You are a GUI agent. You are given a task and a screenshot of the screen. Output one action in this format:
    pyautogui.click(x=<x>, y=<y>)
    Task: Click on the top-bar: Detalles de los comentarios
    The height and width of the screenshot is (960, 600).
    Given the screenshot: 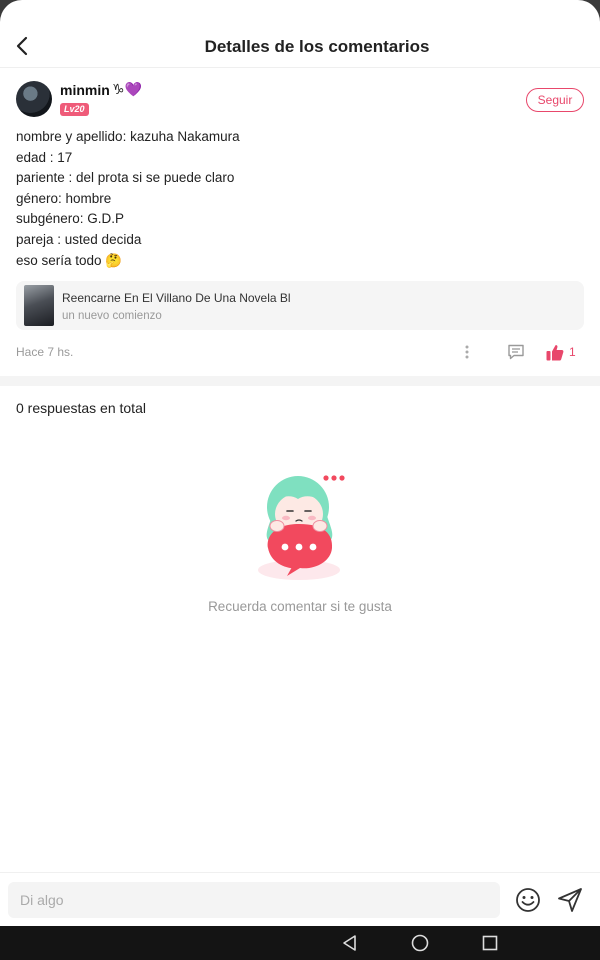 What is the action you would take?
    pyautogui.click(x=300, y=34)
    